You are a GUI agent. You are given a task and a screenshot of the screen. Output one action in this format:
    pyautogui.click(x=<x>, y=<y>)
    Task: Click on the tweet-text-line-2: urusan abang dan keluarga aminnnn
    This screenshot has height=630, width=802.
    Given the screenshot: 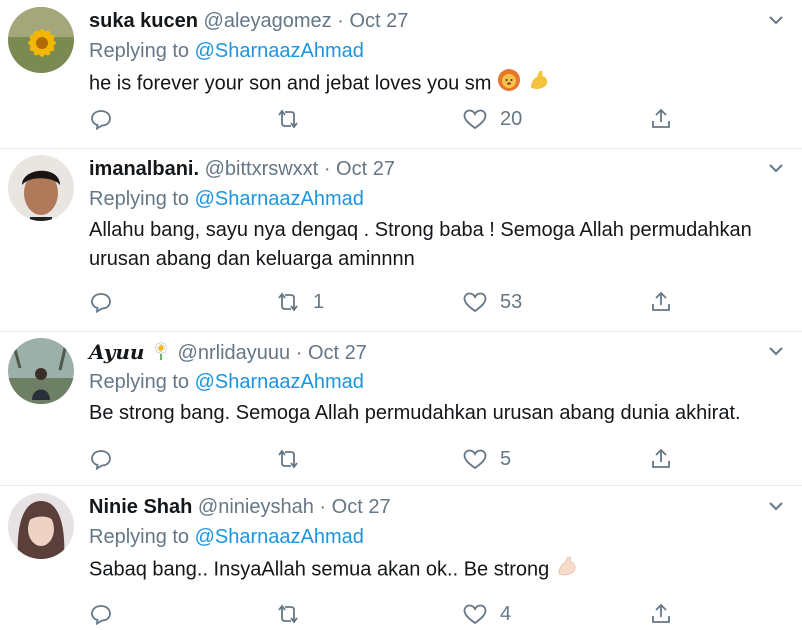 What is the action you would take?
    pyautogui.click(x=252, y=259)
    